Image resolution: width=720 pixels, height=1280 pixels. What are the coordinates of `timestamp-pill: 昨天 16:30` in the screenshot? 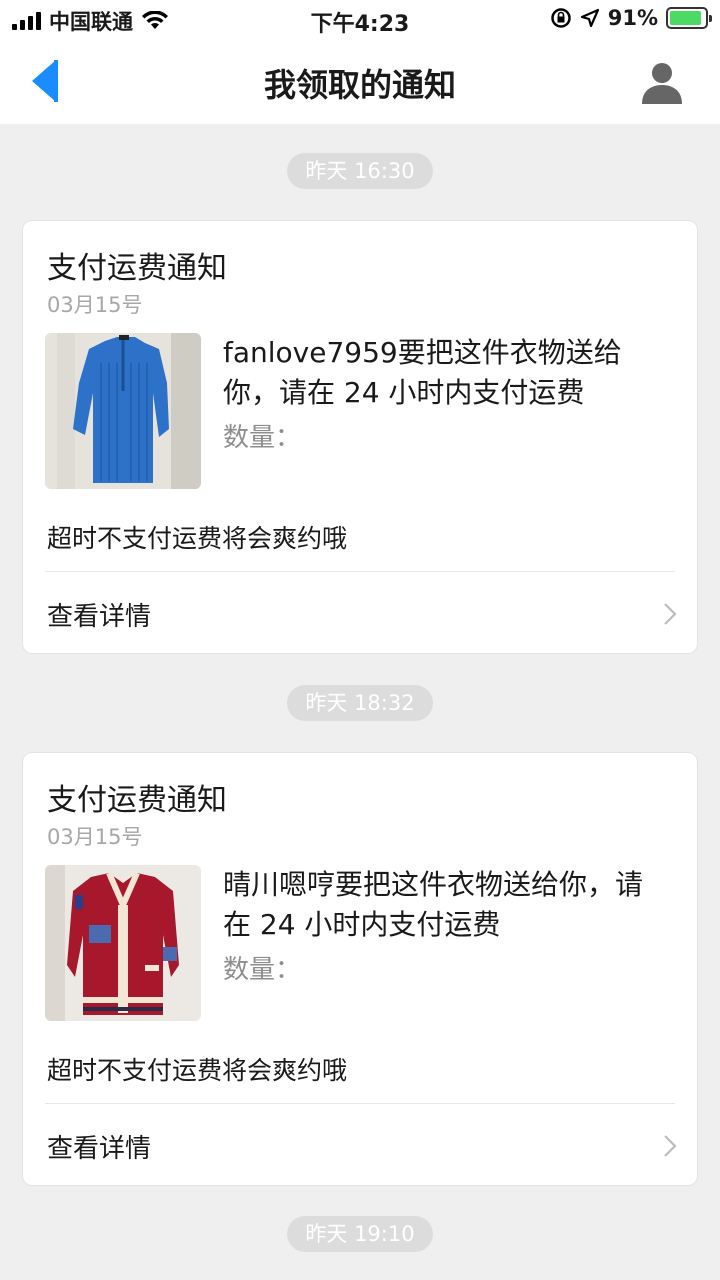 It's located at (360, 171).